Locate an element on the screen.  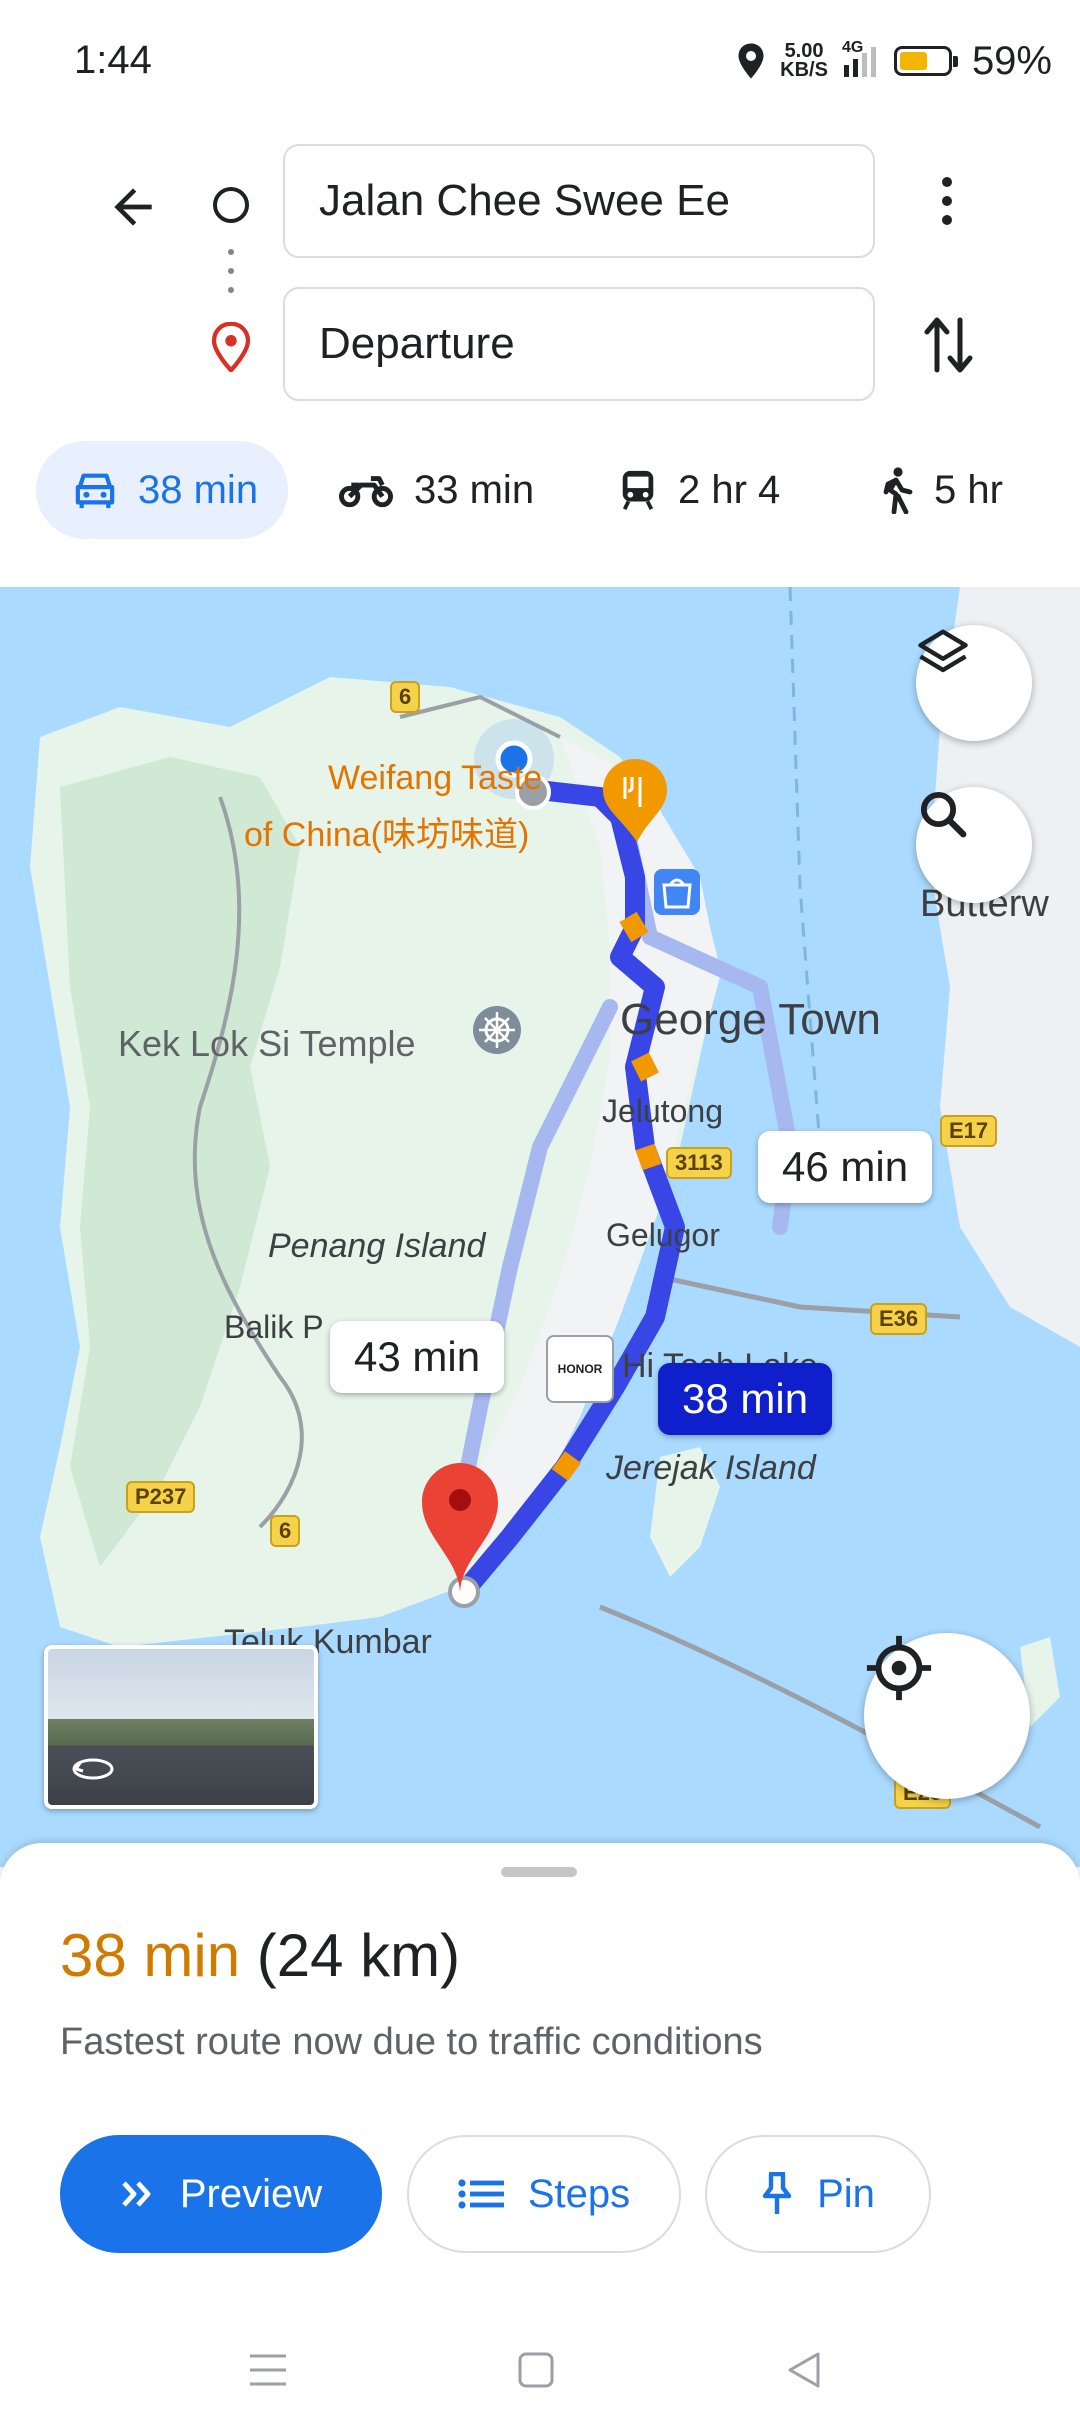
steps-button: Steps is located at coordinates (544, 2194).